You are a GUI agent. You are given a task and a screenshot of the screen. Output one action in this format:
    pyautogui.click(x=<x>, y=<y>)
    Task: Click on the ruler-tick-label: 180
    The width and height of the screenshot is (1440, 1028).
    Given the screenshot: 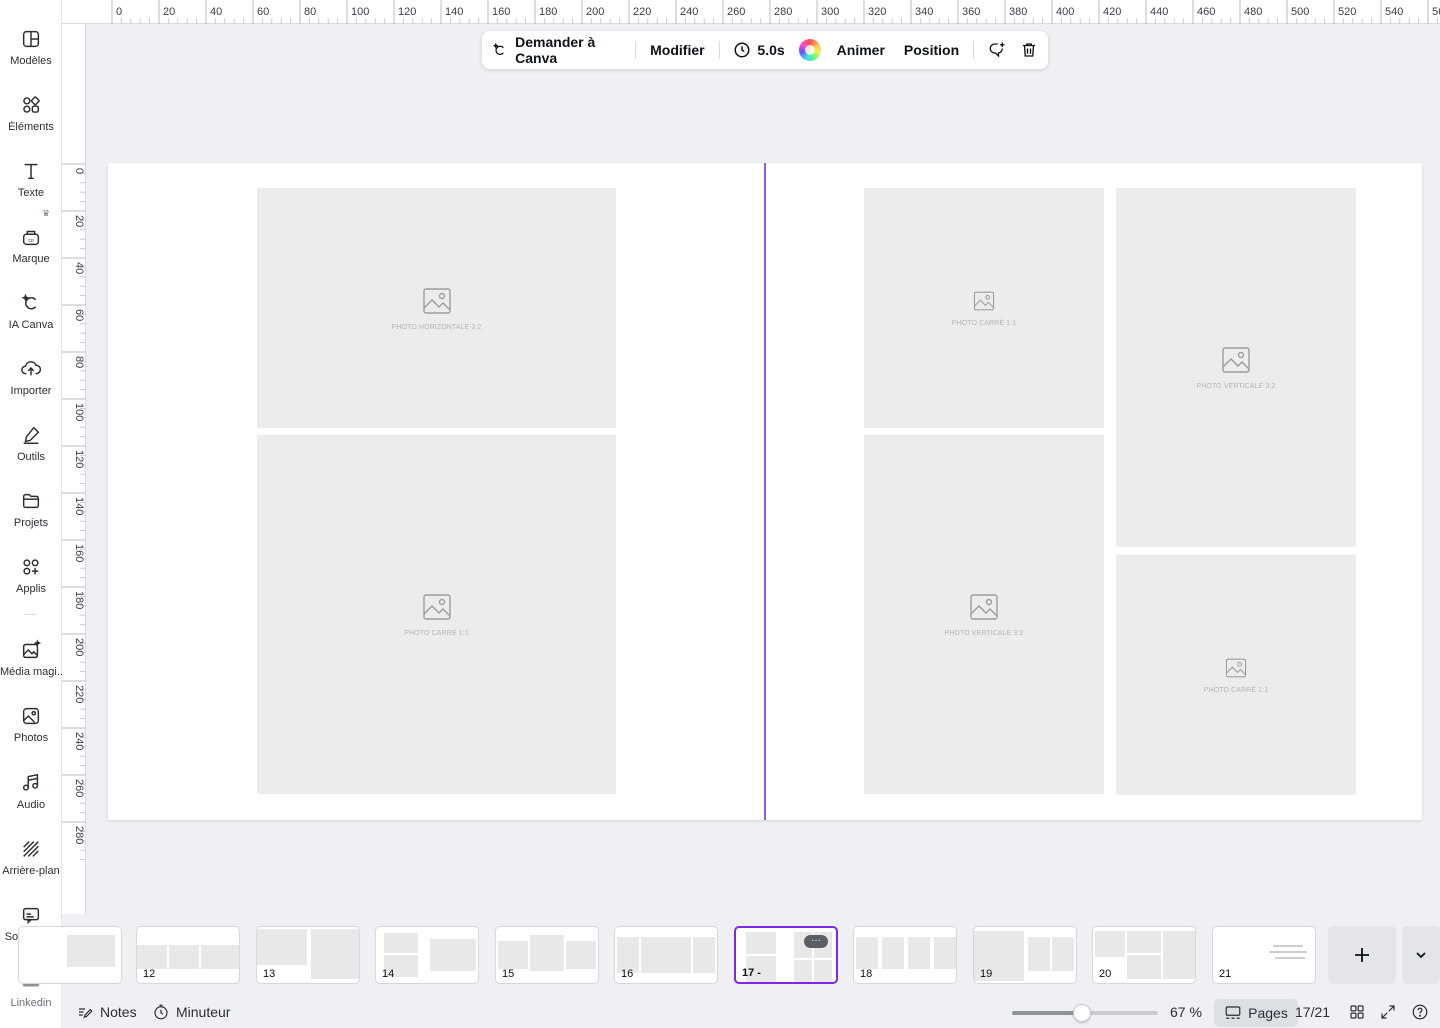 What is the action you would take?
    pyautogui.click(x=79, y=600)
    